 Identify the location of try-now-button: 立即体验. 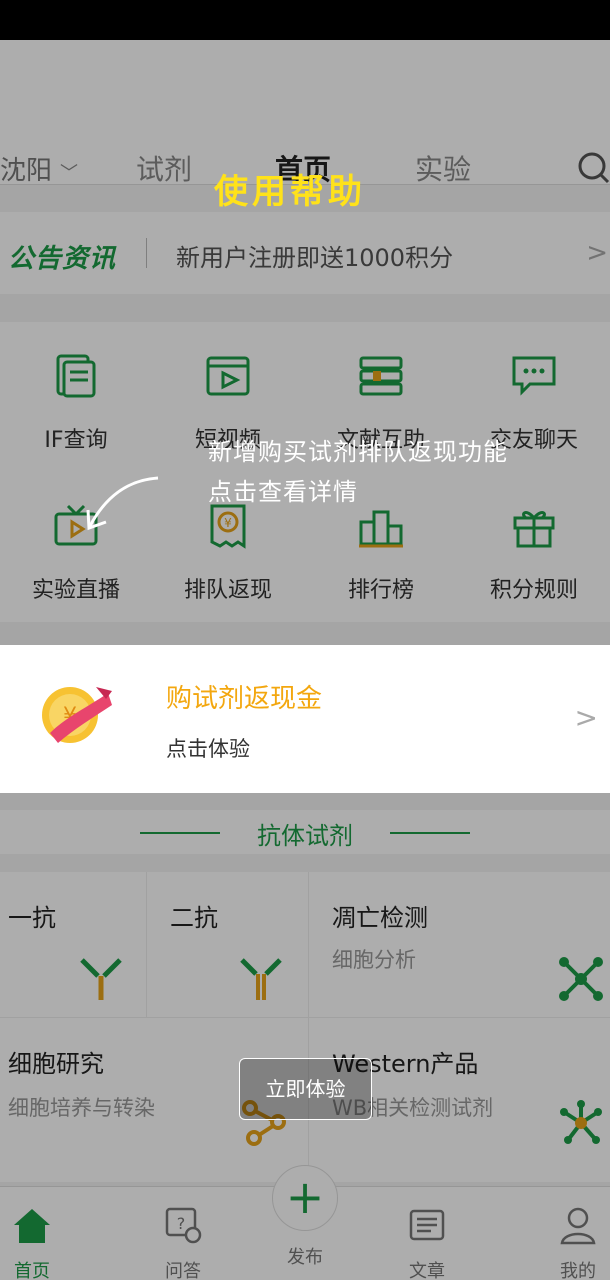
(305, 1089).